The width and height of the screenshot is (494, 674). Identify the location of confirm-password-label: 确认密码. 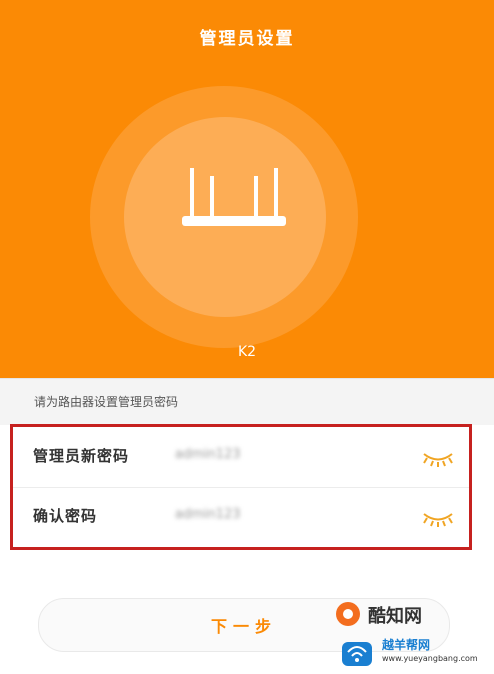
(65, 516).